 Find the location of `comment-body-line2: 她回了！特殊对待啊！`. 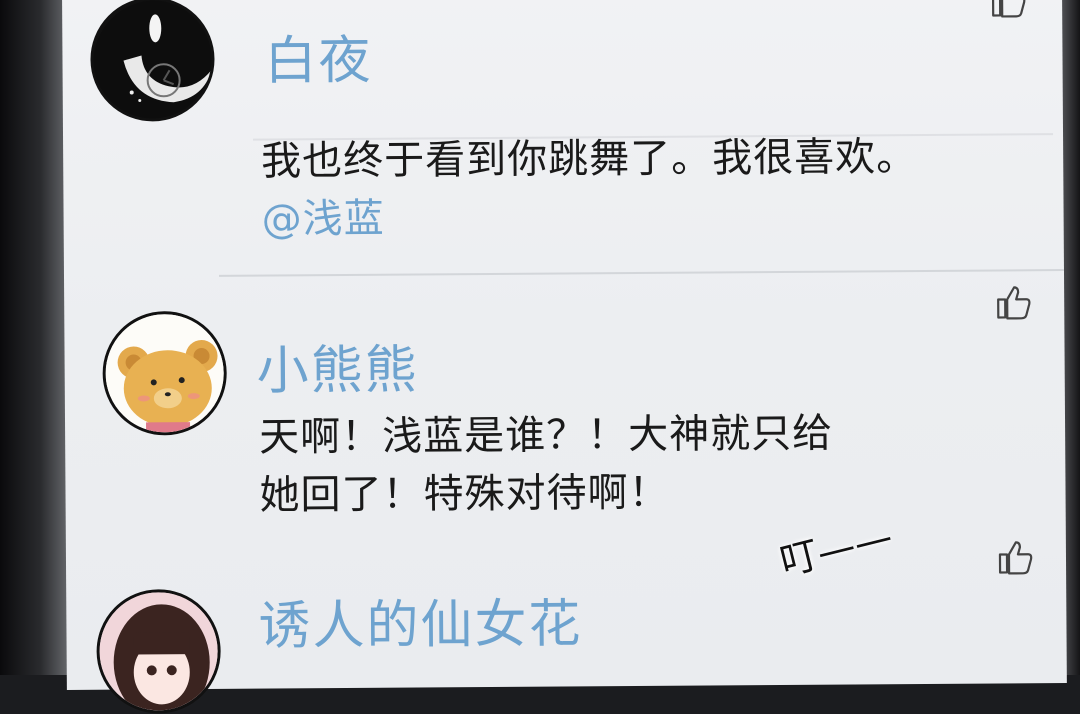

comment-body-line2: 她回了！特殊对待啊！ is located at coordinates (464, 494).